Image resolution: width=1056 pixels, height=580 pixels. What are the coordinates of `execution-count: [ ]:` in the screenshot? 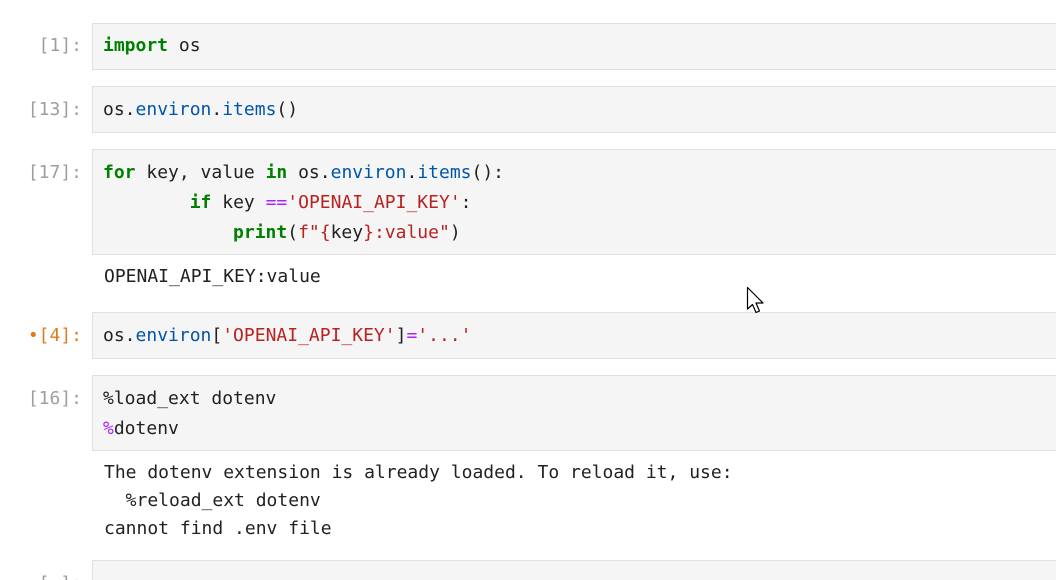 It's located at (60, 574).